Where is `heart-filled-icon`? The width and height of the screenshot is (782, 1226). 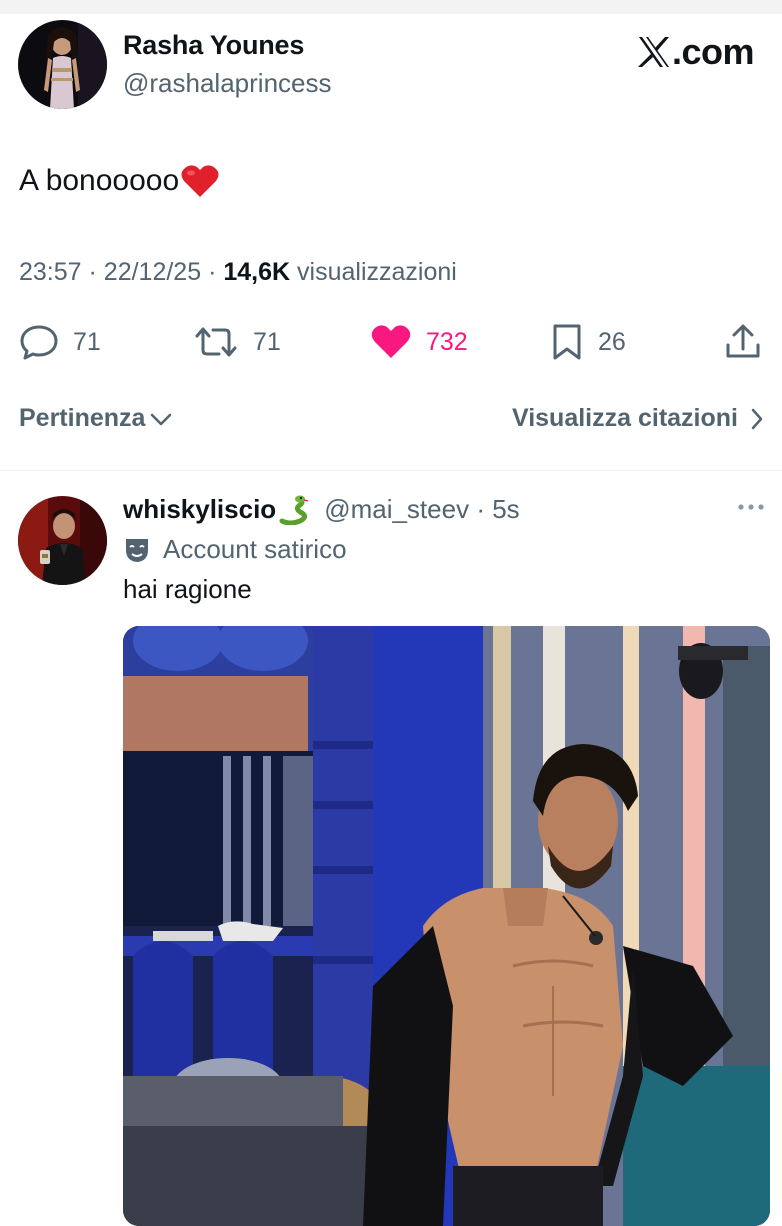 heart-filled-icon is located at coordinates (391, 341).